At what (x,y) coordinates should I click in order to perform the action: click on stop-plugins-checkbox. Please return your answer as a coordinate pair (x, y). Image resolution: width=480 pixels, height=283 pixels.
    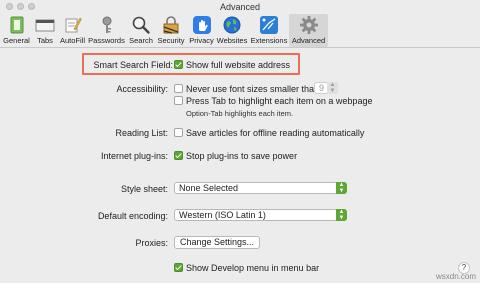
    Looking at the image, I should click on (178, 155).